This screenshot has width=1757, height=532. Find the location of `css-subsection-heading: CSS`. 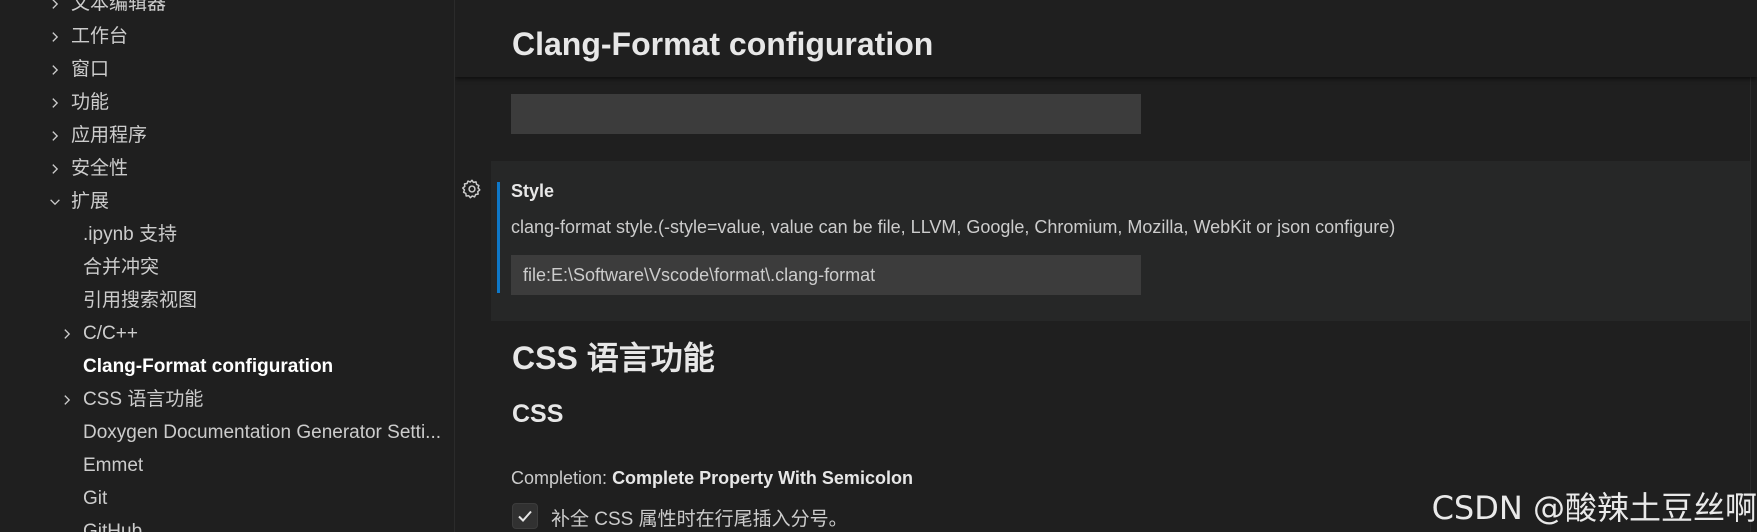

css-subsection-heading: CSS is located at coordinates (538, 414).